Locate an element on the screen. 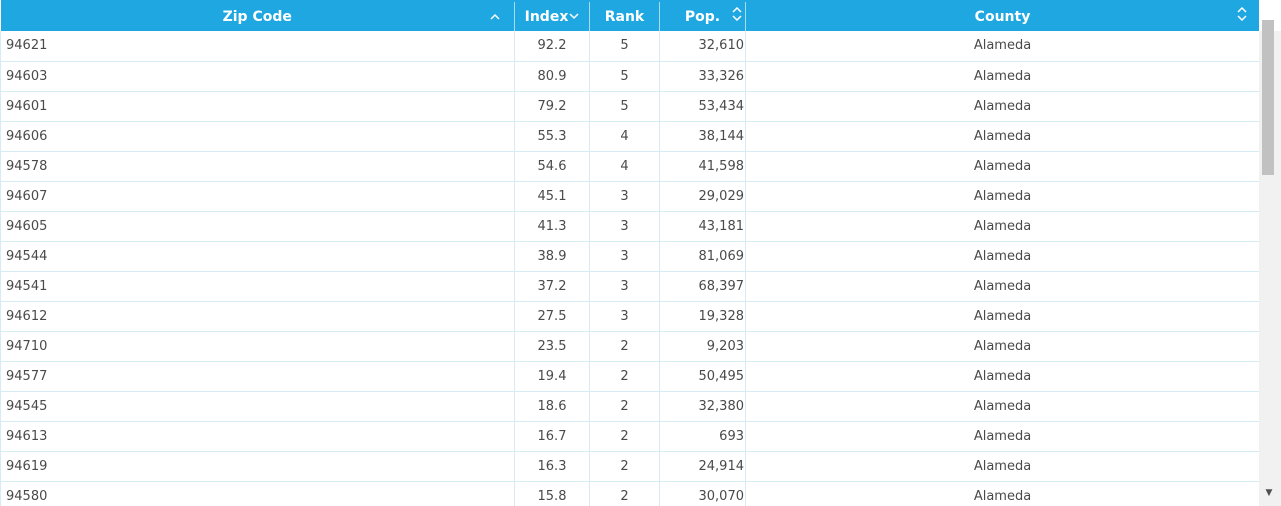 This screenshot has width=1281, height=506. cell-index: 55.3 is located at coordinates (552, 136).